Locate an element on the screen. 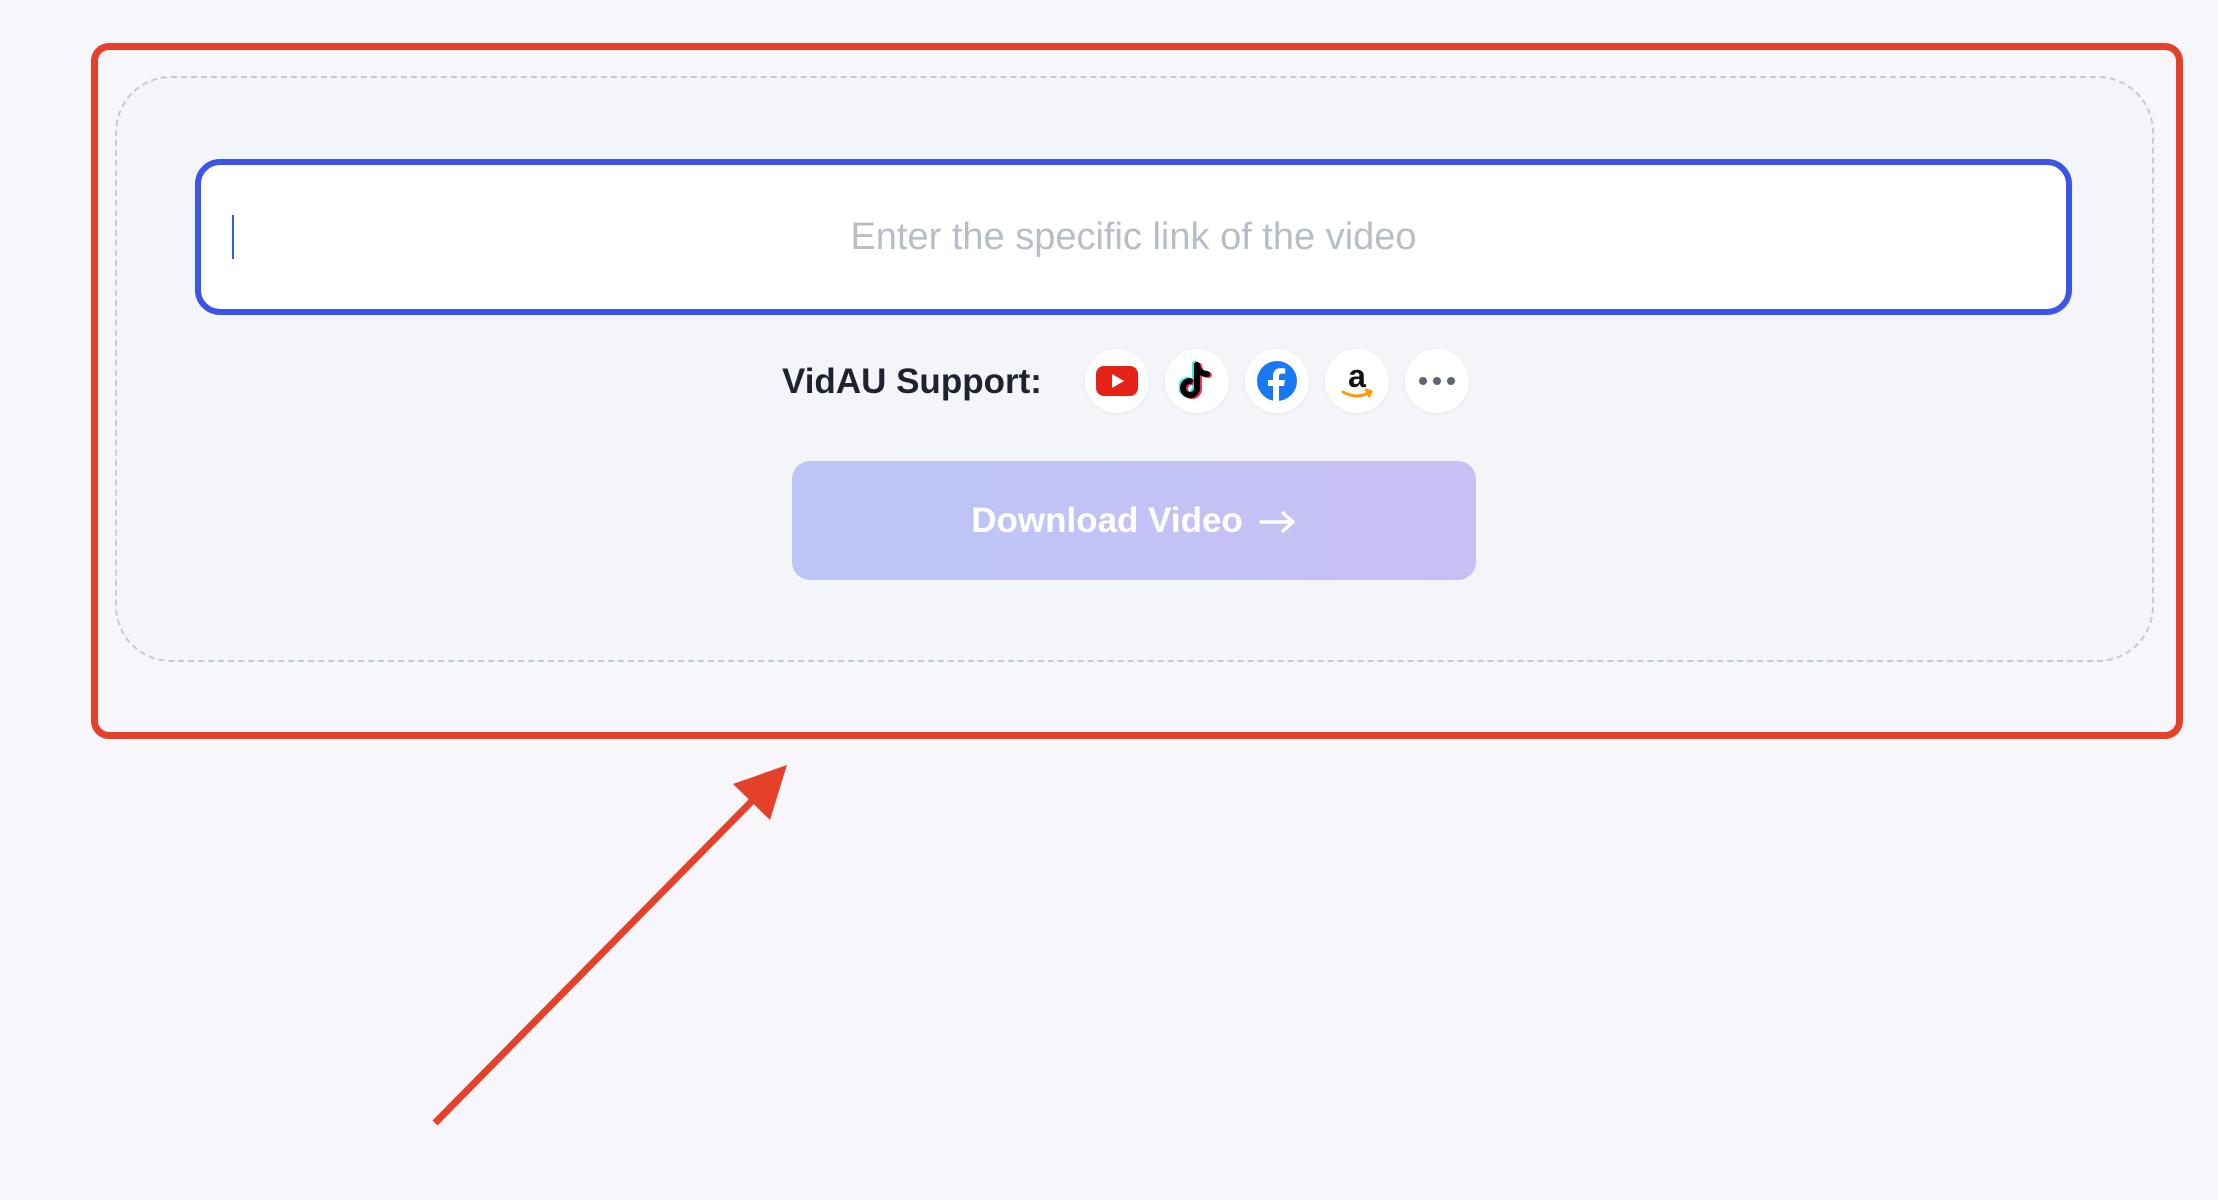  video-link-input is located at coordinates (1133, 237).